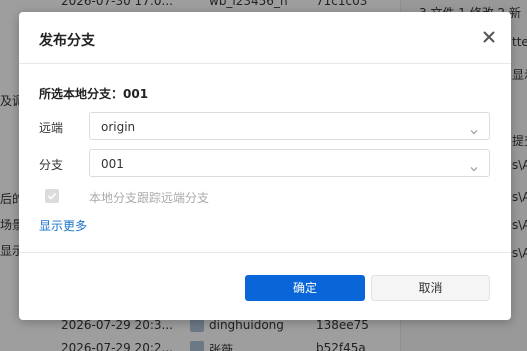 This screenshot has height=351, width=527. Describe the element at coordinates (52, 196) in the screenshot. I see `track-remote-checkbox` at that location.